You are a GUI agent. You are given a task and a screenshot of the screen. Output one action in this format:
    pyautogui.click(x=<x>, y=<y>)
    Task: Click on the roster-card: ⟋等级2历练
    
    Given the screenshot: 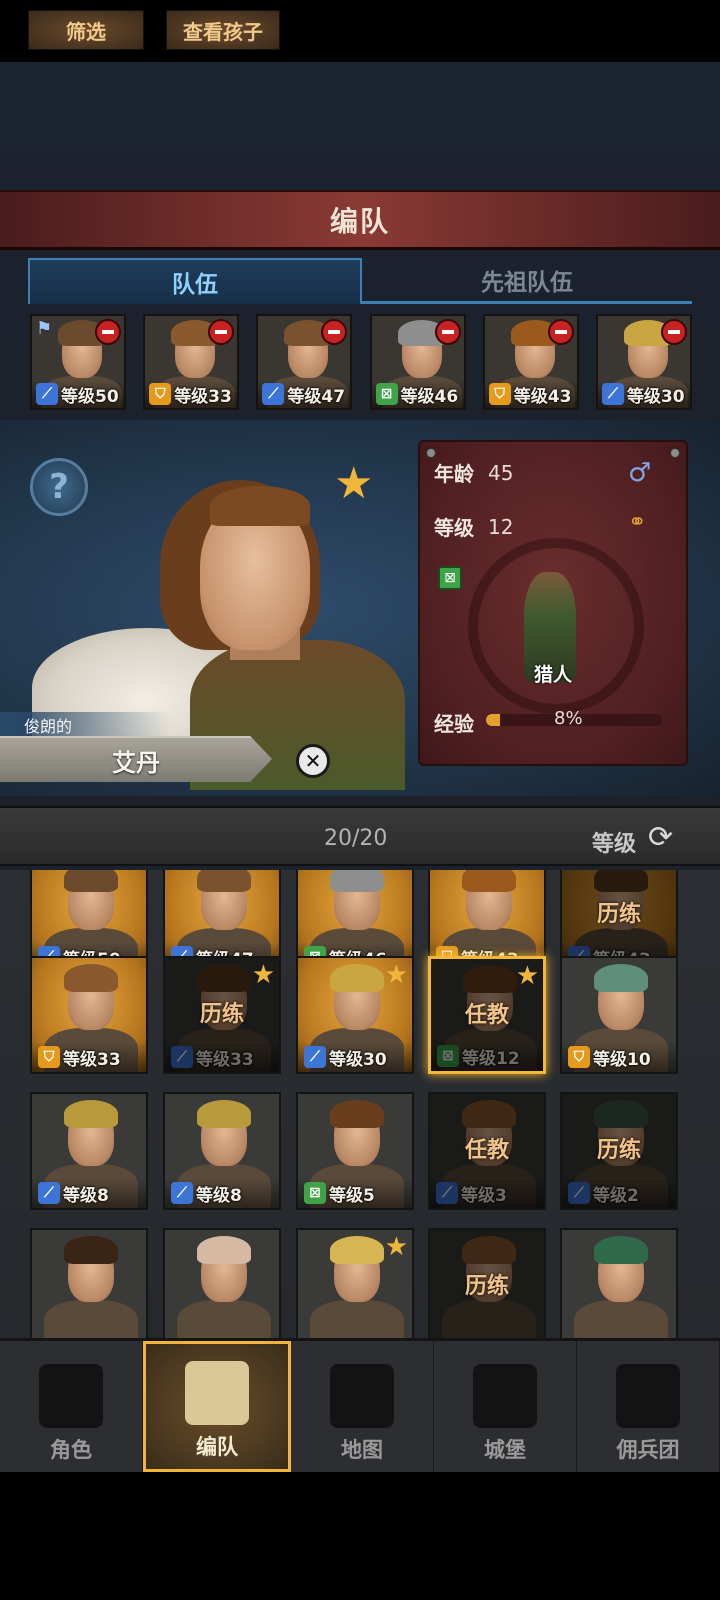 What is the action you would take?
    pyautogui.click(x=619, y=1151)
    